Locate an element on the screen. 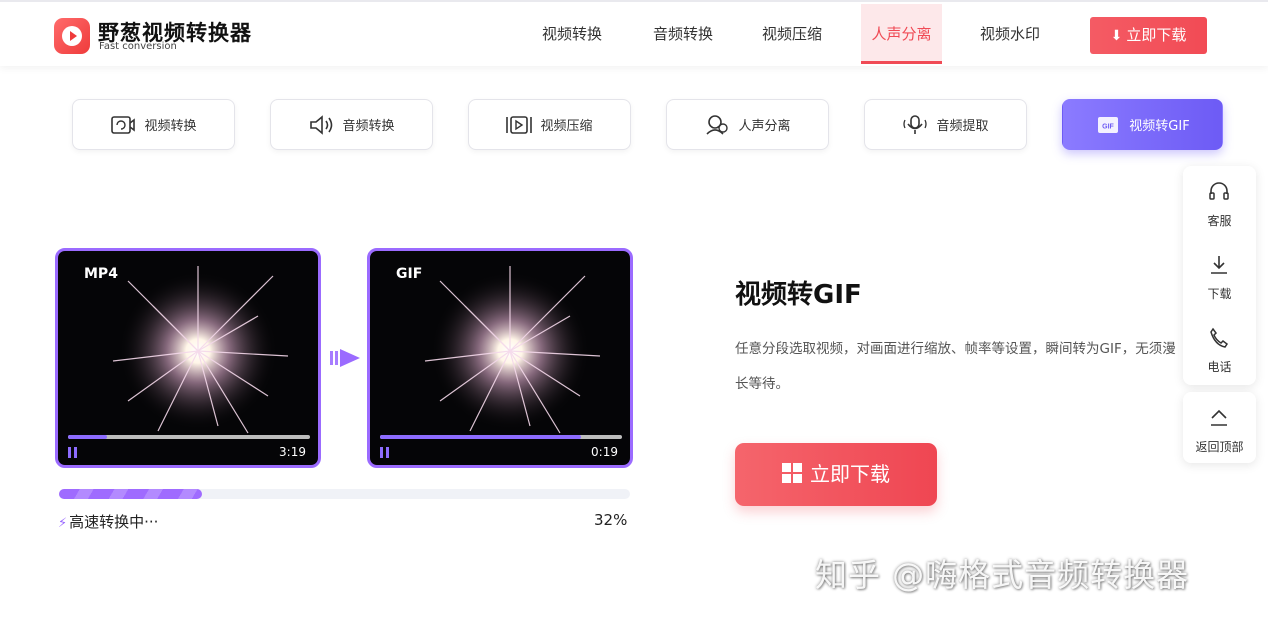 The image size is (1268, 620). tool-audio-convert: 音频转换 is located at coordinates (351, 124).